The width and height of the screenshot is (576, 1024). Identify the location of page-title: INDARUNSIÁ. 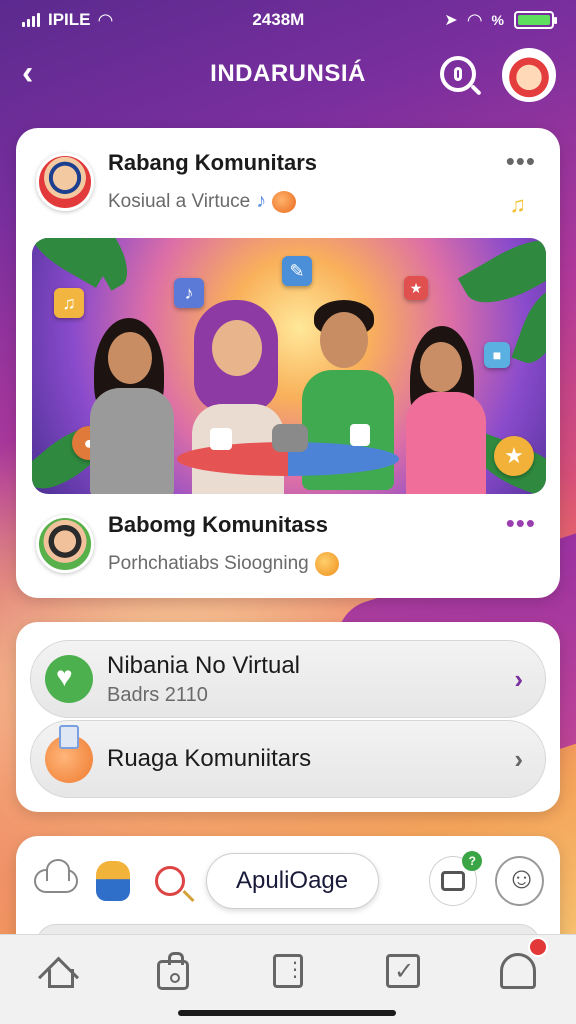
(288, 73).